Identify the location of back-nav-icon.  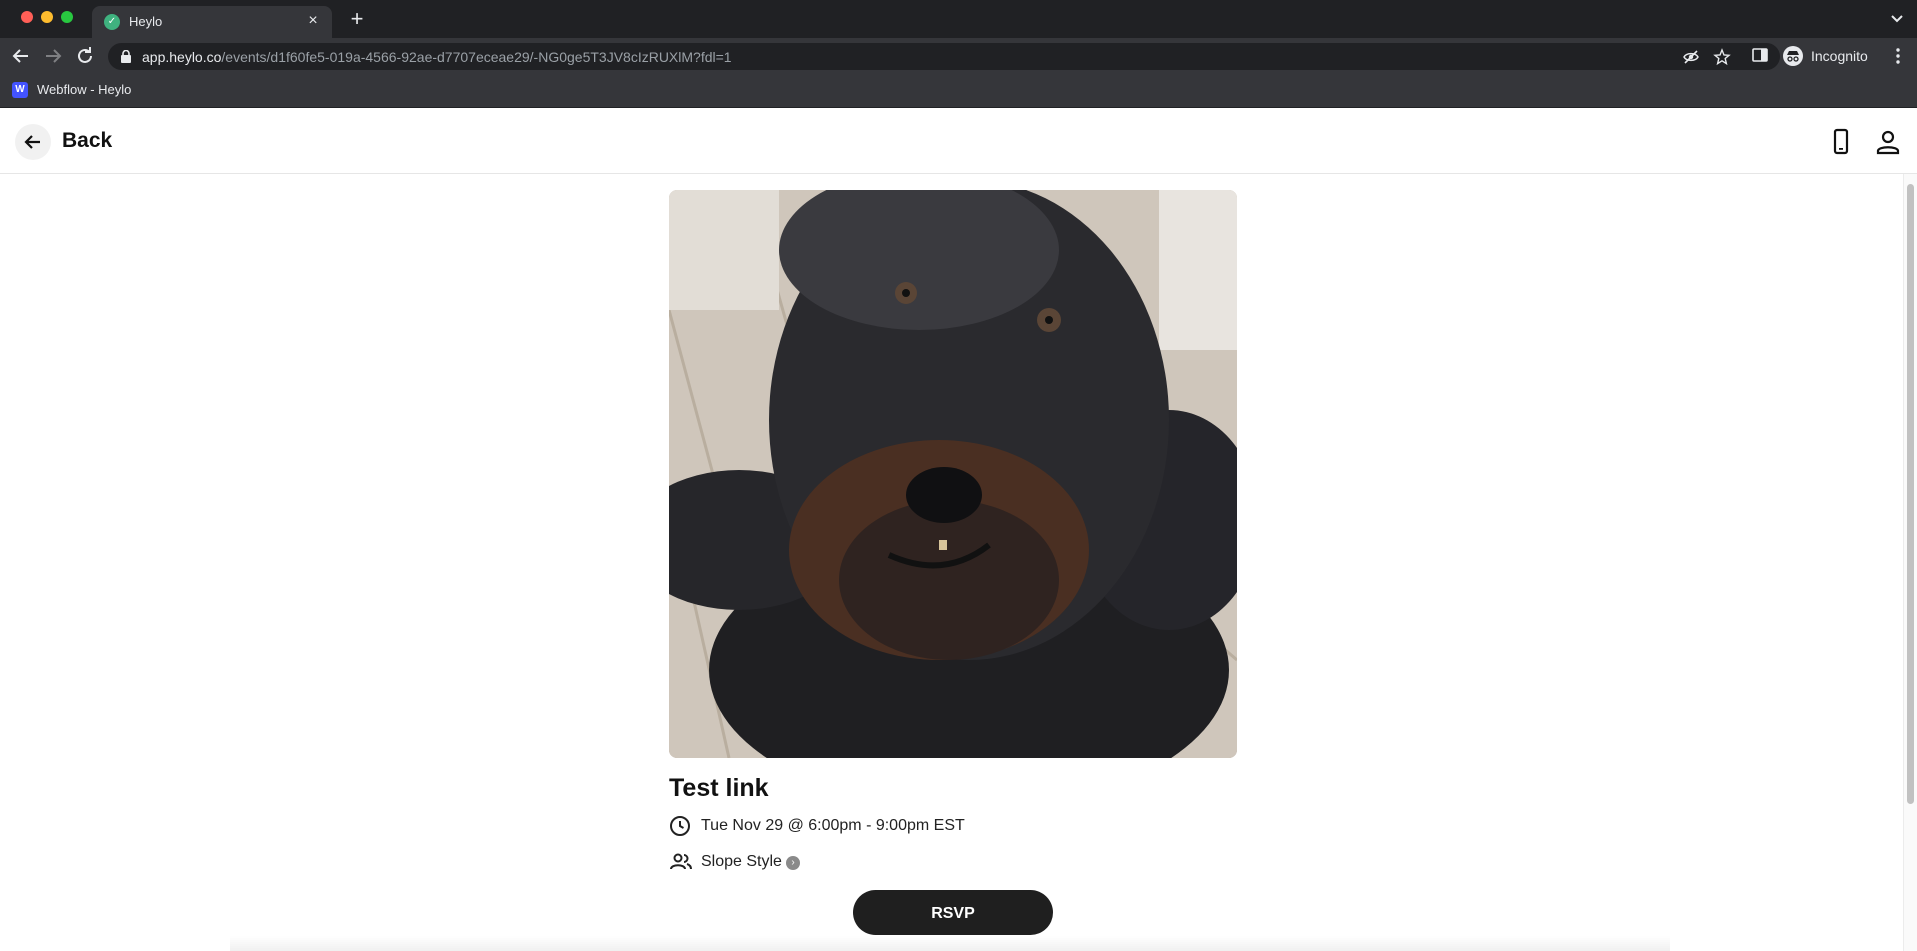
(21, 56).